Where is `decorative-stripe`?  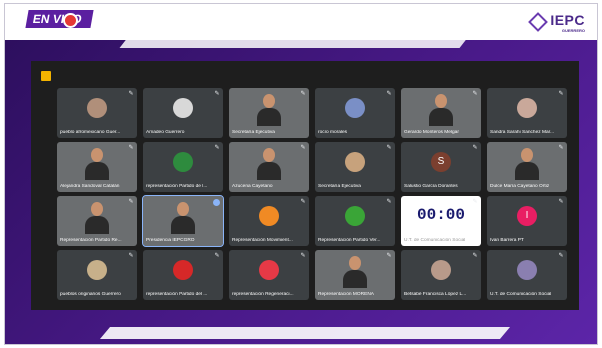 decorative-stripe is located at coordinates (295, 41).